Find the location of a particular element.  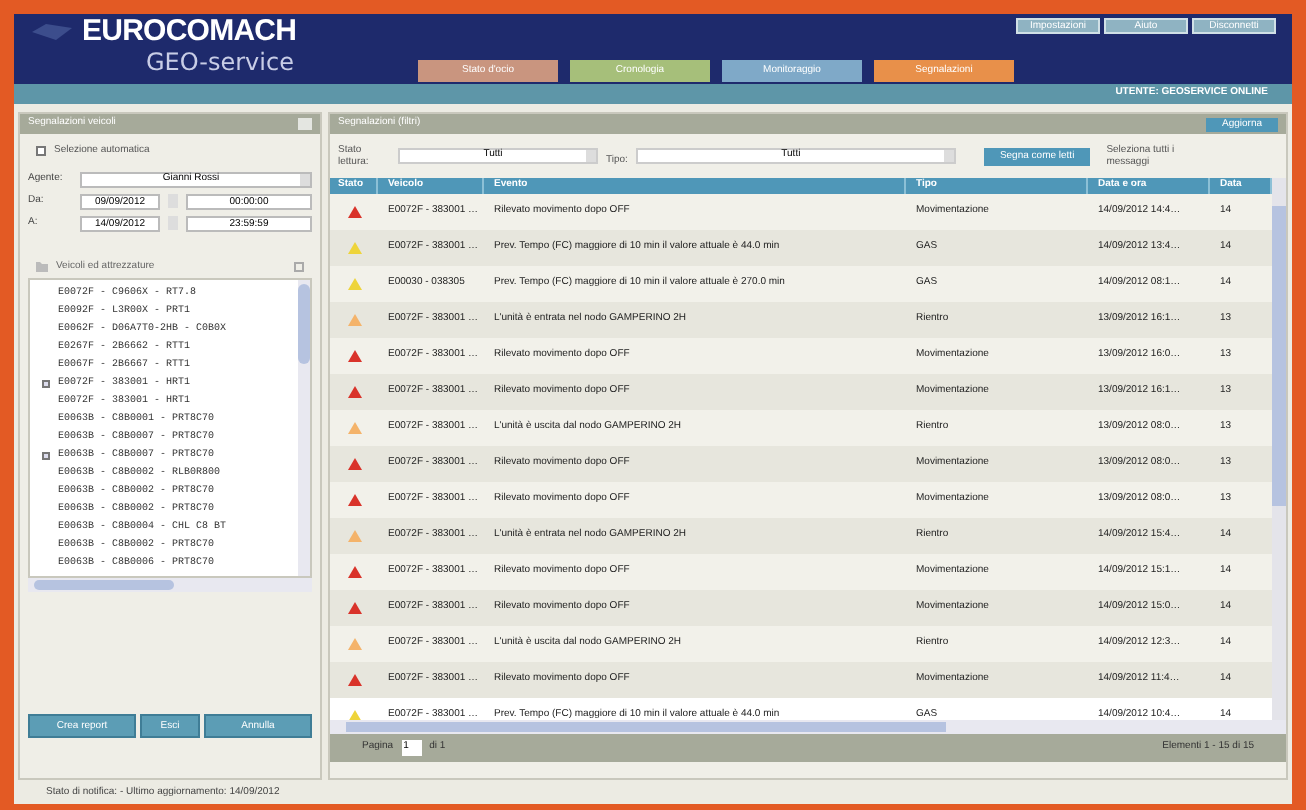

logo-icon is located at coordinates (52, 31).